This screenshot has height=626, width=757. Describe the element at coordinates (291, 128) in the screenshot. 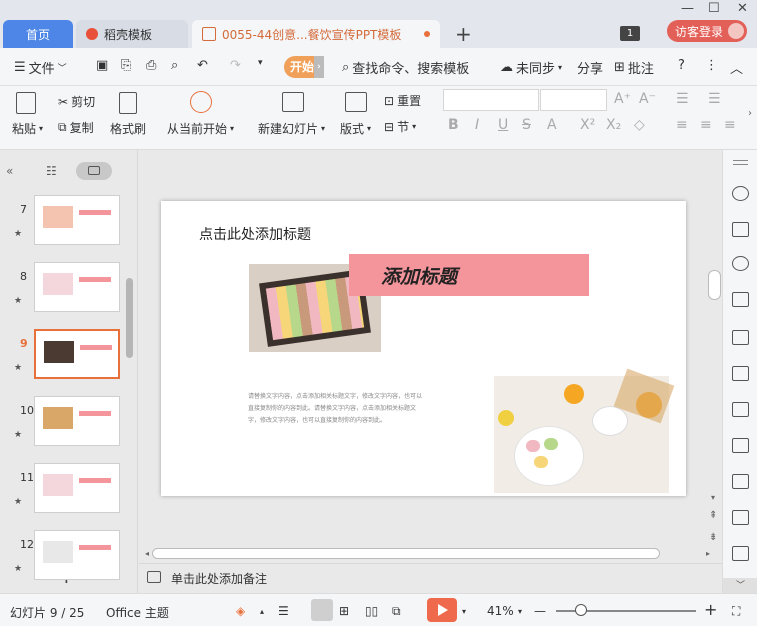

I see `new-slide-button: 新建幻灯片 ▾` at that location.